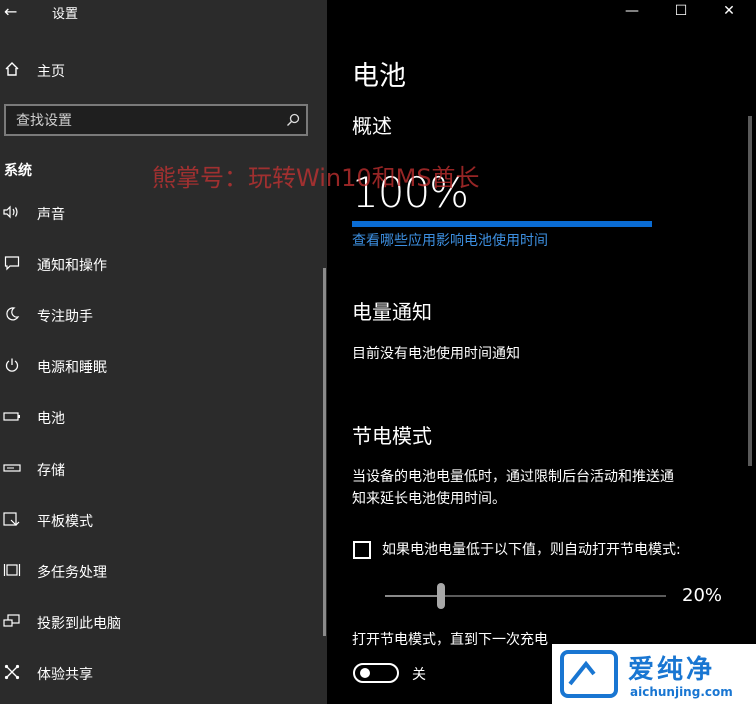 This screenshot has height=704, width=756. I want to click on battery-saver-description-line1: 当设备的电池电量低时，通过限制后台活动和推送通, so click(513, 477).